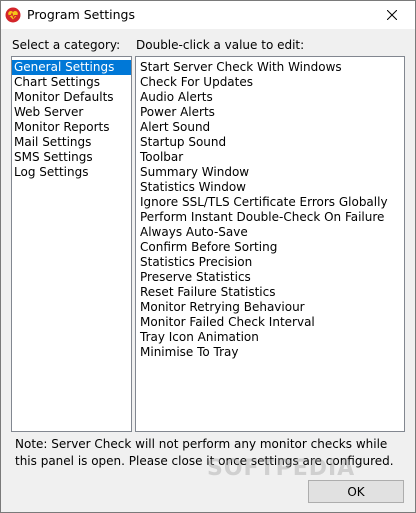 The width and height of the screenshot is (416, 513). What do you see at coordinates (270, 127) in the screenshot?
I see `setting-item: Alert Sound` at bounding box center [270, 127].